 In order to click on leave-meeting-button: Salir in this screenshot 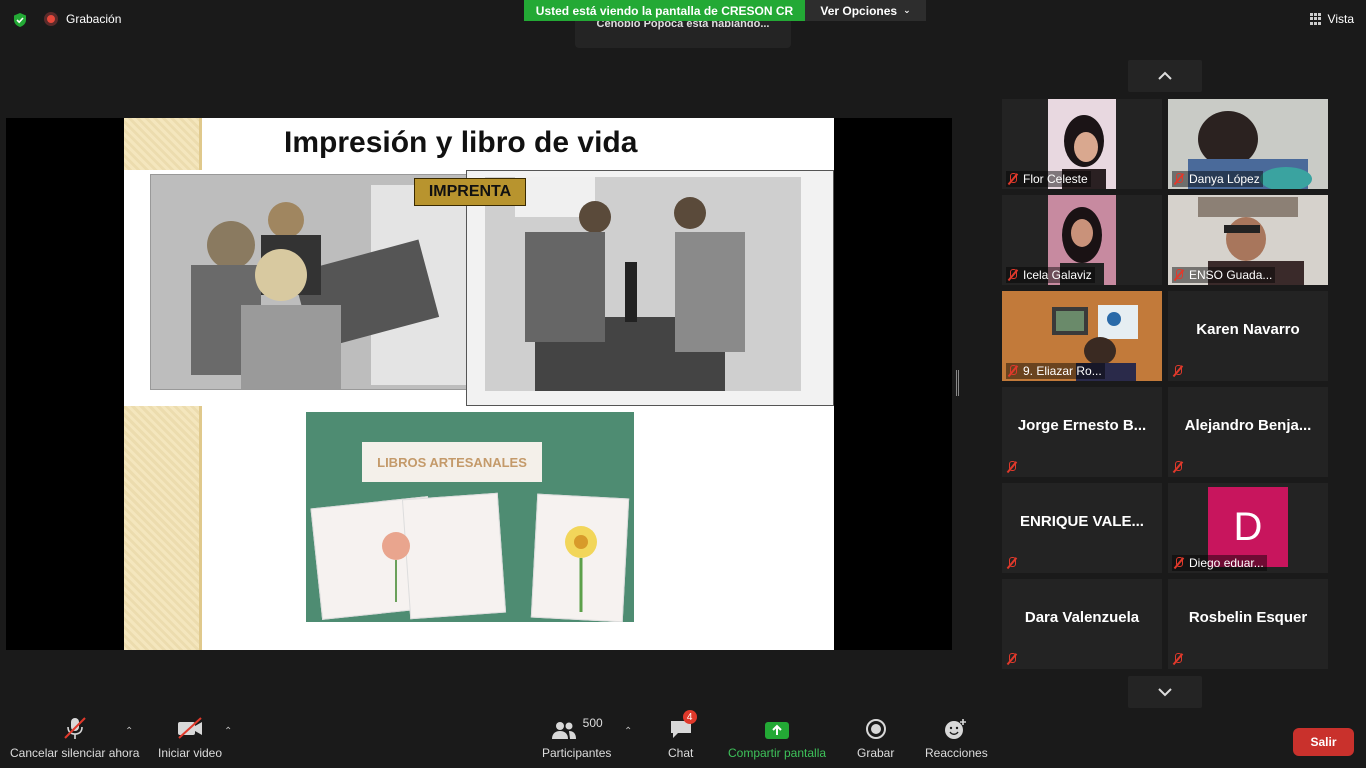, I will do `click(1323, 742)`.